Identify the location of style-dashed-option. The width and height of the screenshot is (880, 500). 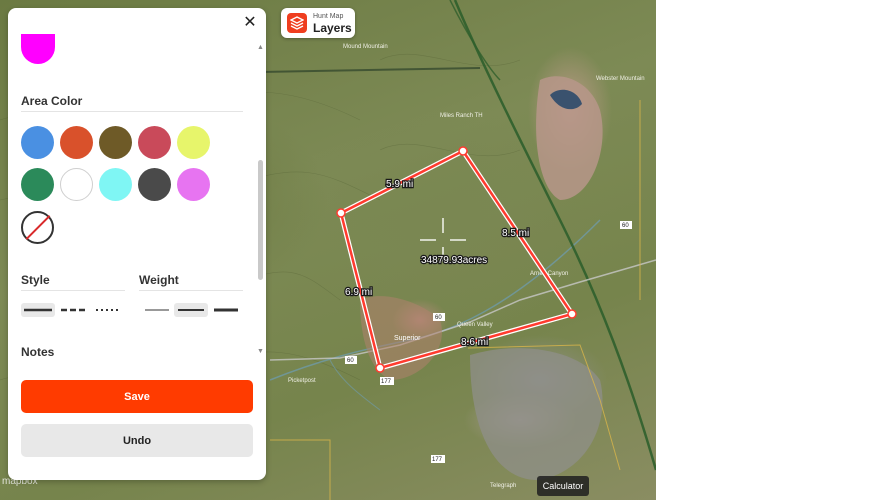
(74, 310).